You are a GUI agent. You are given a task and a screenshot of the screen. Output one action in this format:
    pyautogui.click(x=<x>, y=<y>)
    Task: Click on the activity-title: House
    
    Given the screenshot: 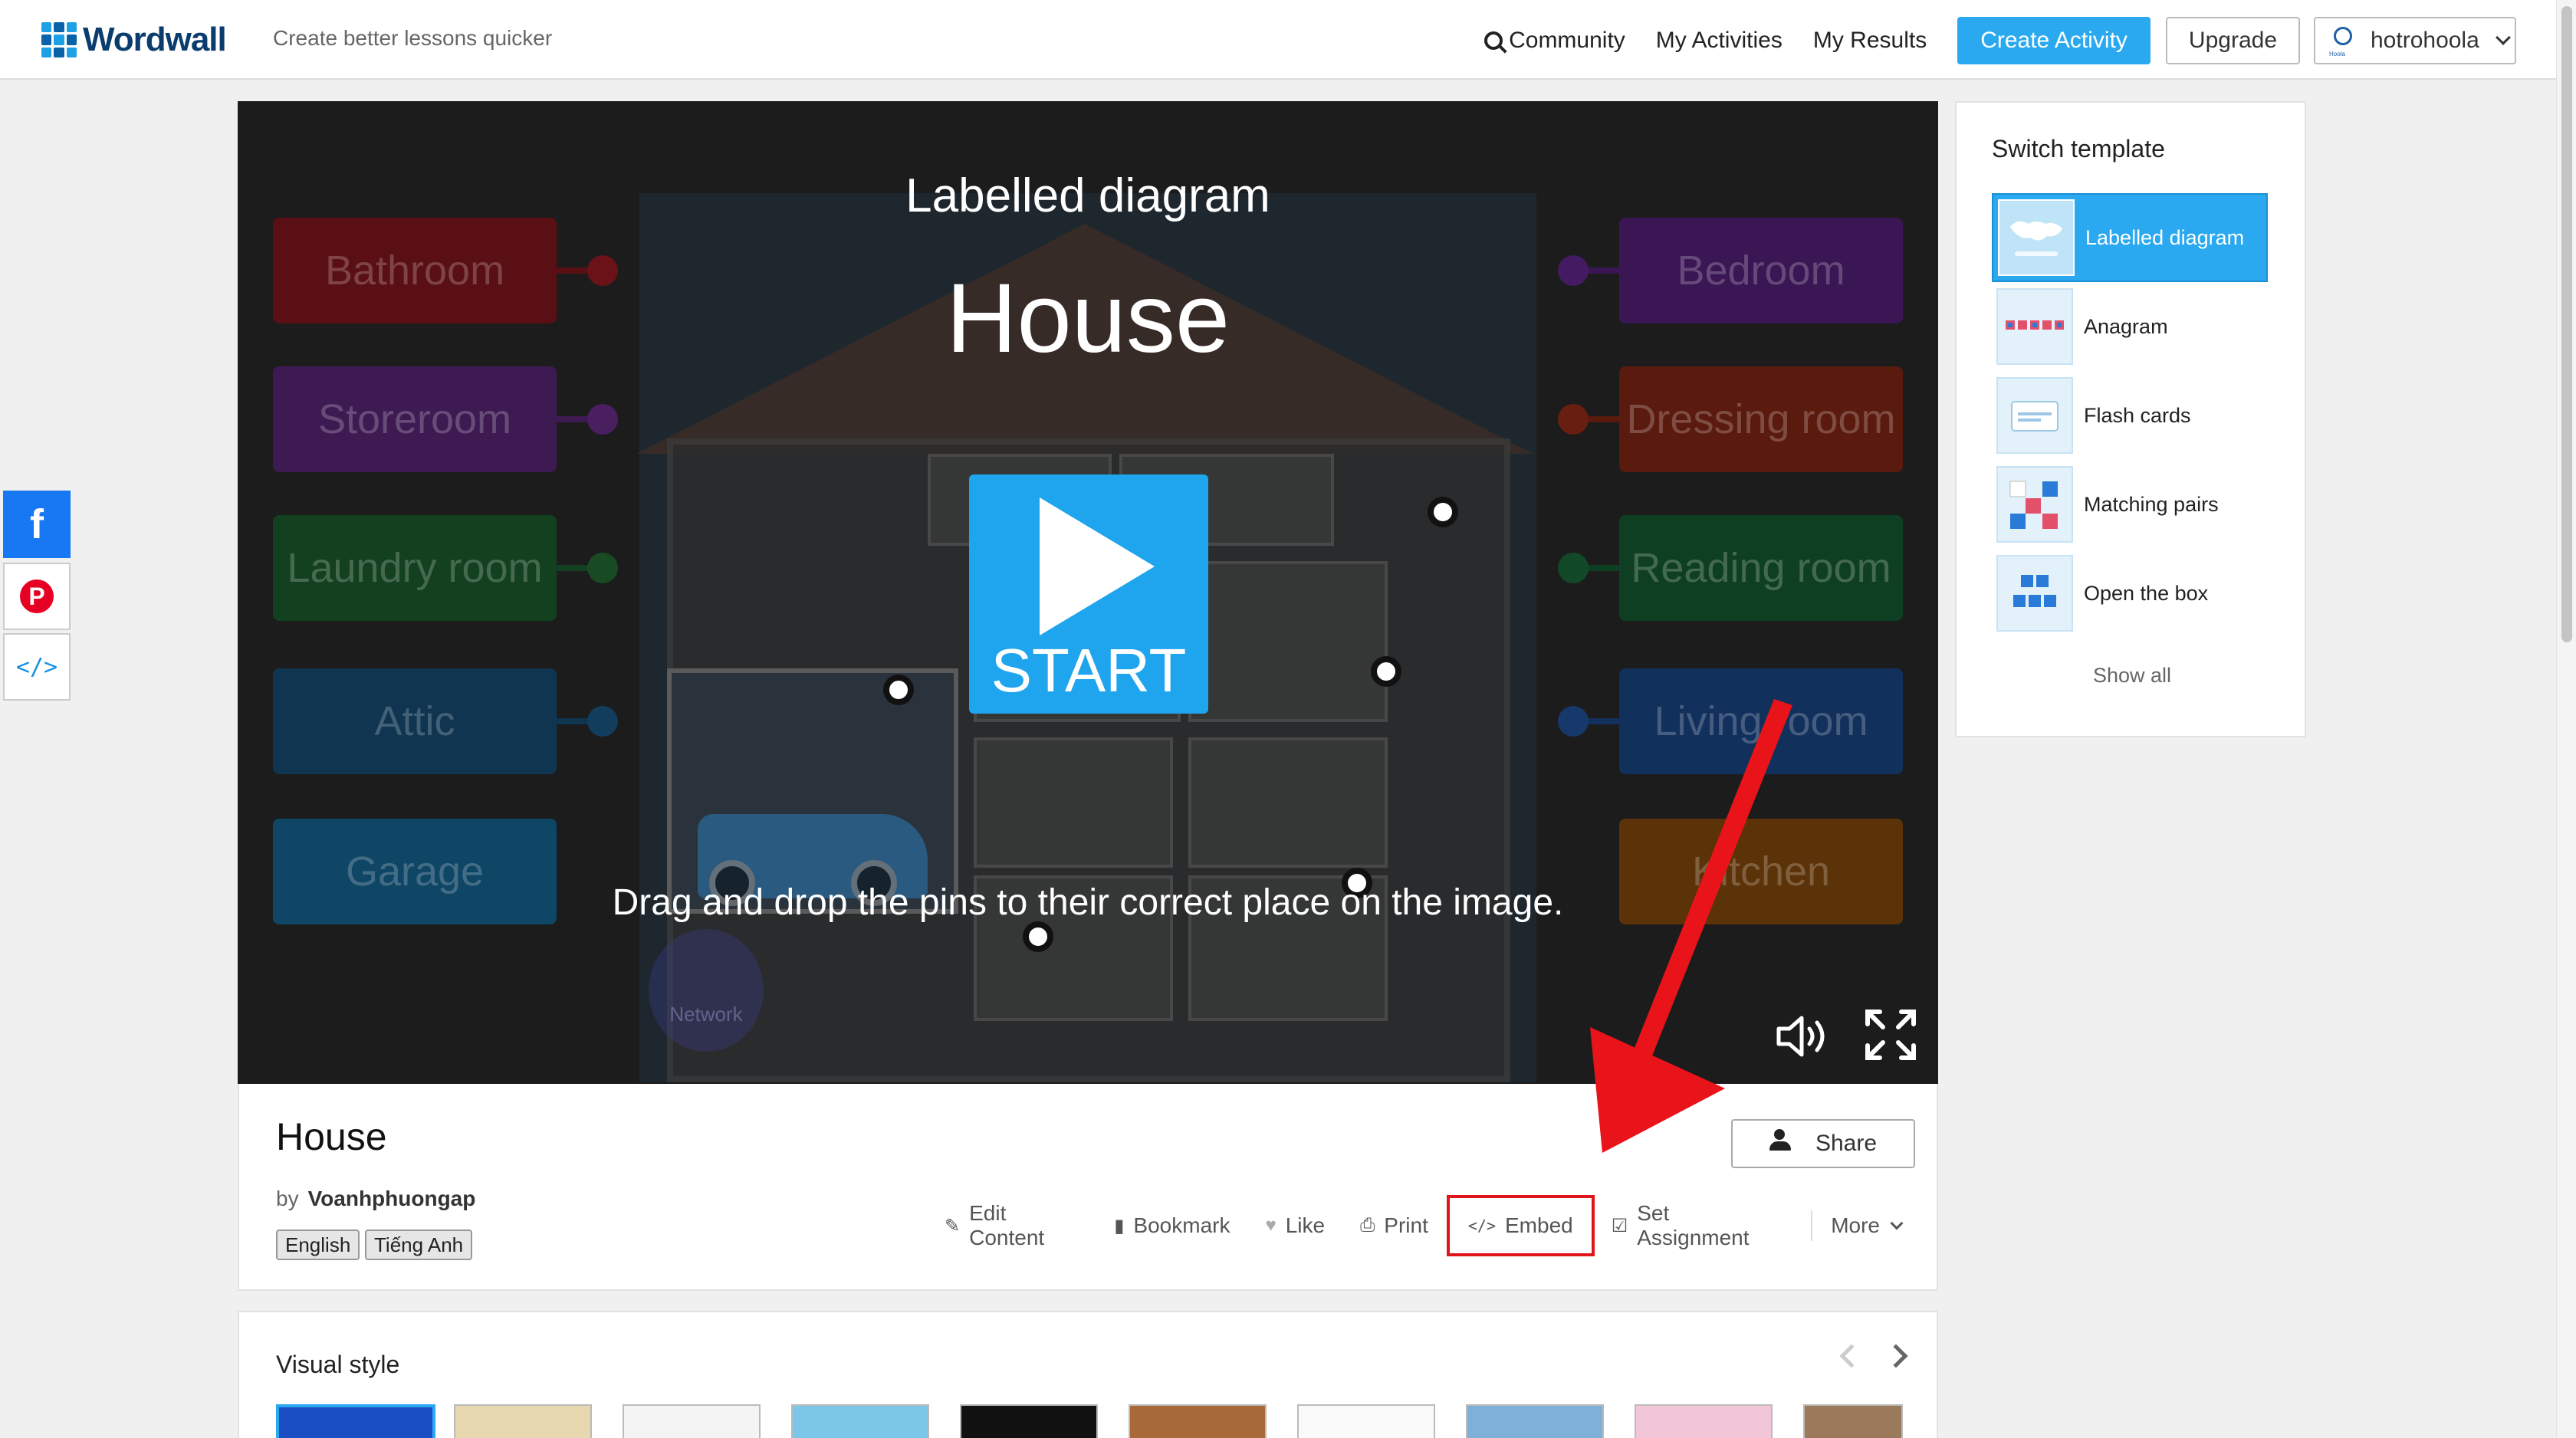 What is the action you would take?
    pyautogui.click(x=332, y=1136)
    